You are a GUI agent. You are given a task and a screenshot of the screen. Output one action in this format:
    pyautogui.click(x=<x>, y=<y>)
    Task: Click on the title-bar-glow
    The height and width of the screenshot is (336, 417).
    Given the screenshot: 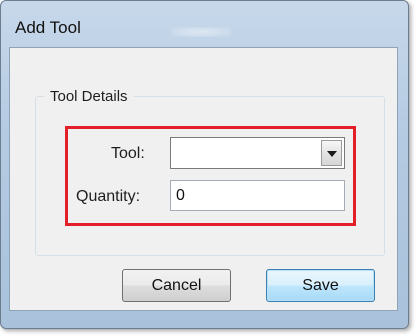 What is the action you would take?
    pyautogui.click(x=201, y=32)
    